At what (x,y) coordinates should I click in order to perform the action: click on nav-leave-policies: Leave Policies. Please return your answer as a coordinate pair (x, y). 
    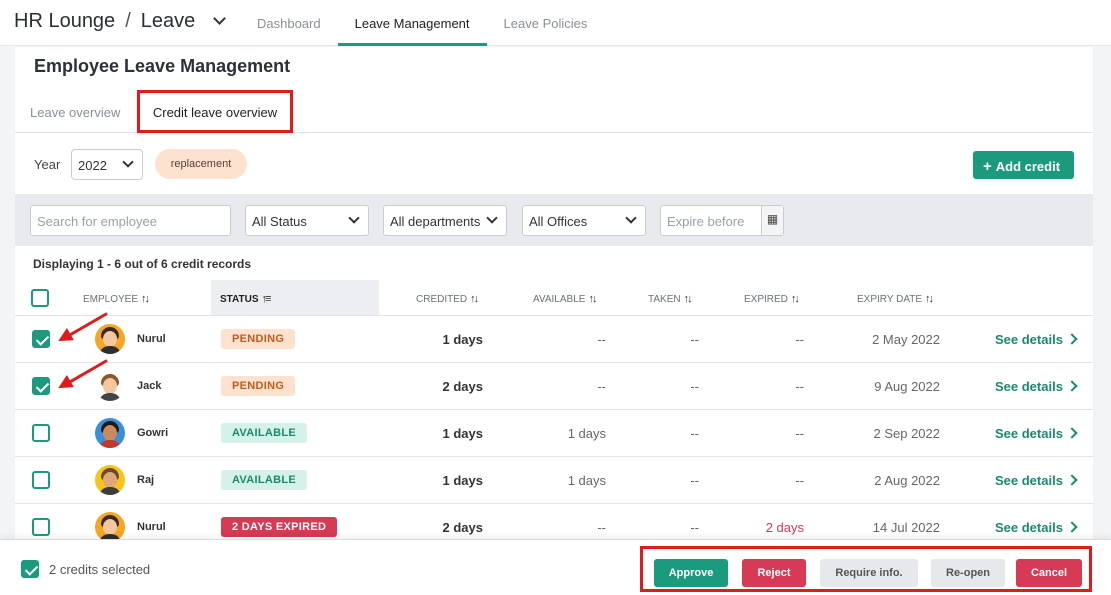
    Looking at the image, I should click on (546, 23).